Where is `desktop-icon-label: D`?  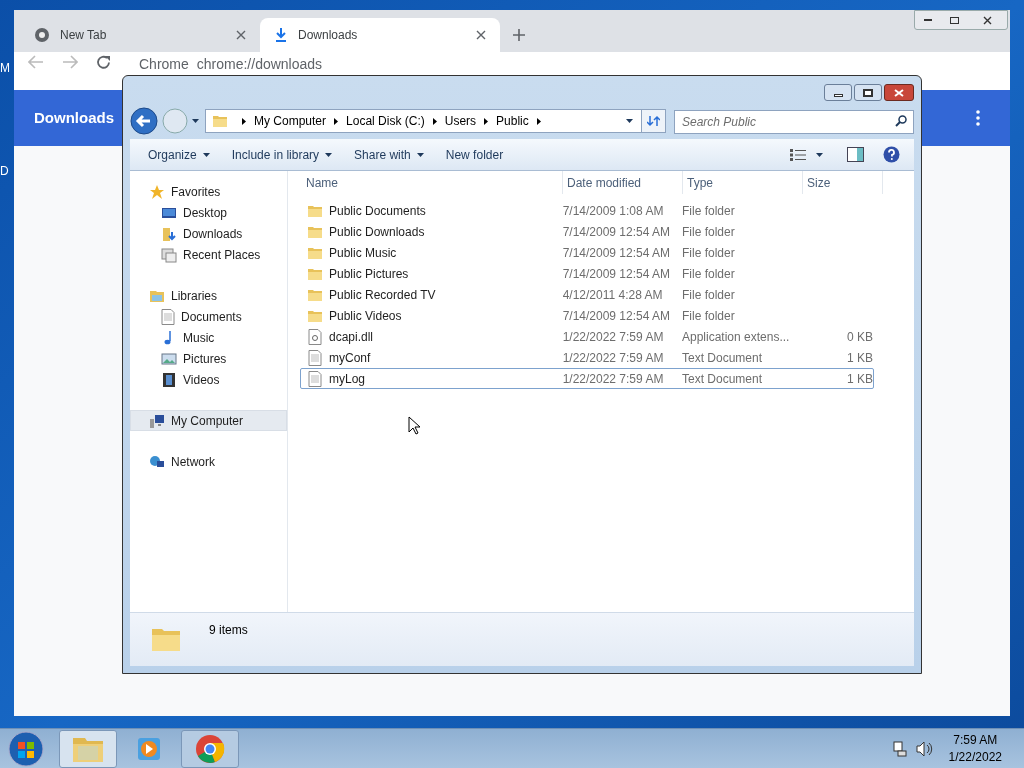
desktop-icon-label: D is located at coordinates (4, 171).